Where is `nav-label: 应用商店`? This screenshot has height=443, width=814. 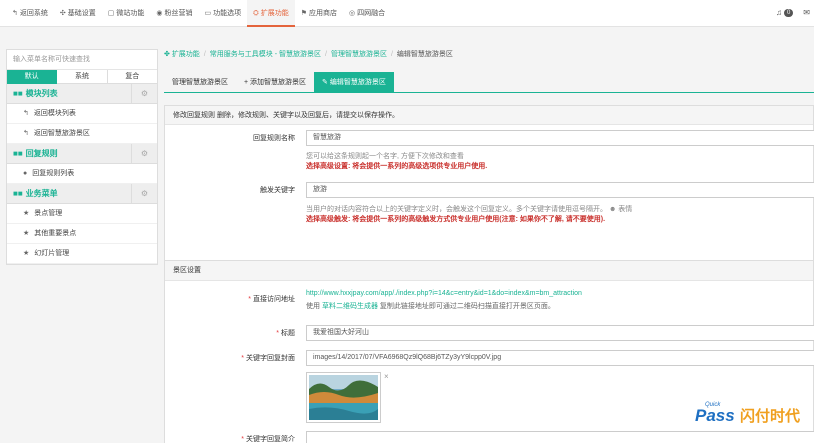 nav-label: 应用商店 is located at coordinates (323, 13).